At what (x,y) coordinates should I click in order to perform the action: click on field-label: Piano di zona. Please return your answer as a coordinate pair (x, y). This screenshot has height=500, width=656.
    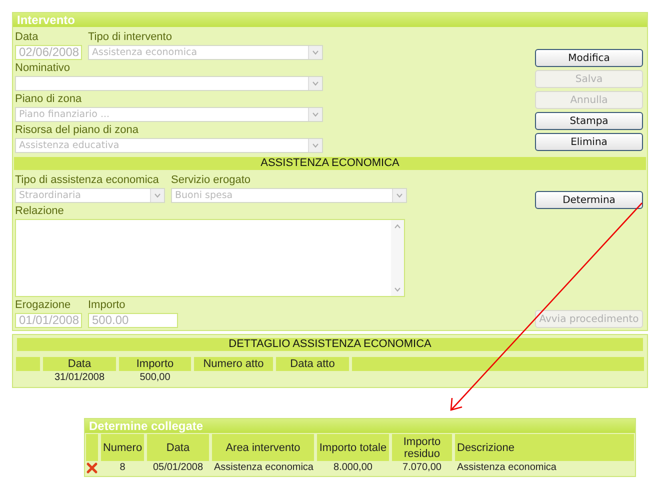
    Looking at the image, I should click on (49, 99).